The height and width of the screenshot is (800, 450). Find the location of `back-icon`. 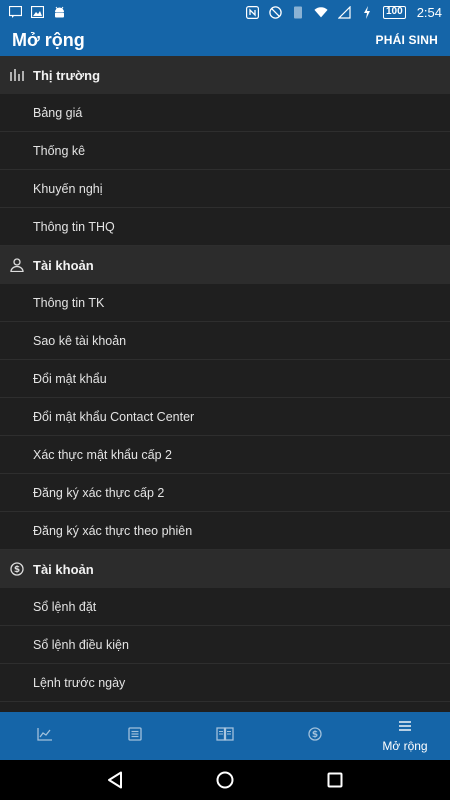

back-icon is located at coordinates (115, 780).